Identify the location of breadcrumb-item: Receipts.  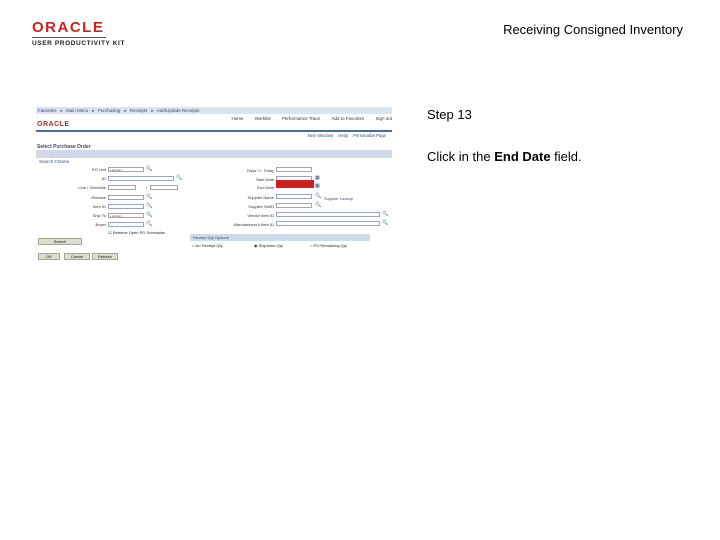
(139, 110).